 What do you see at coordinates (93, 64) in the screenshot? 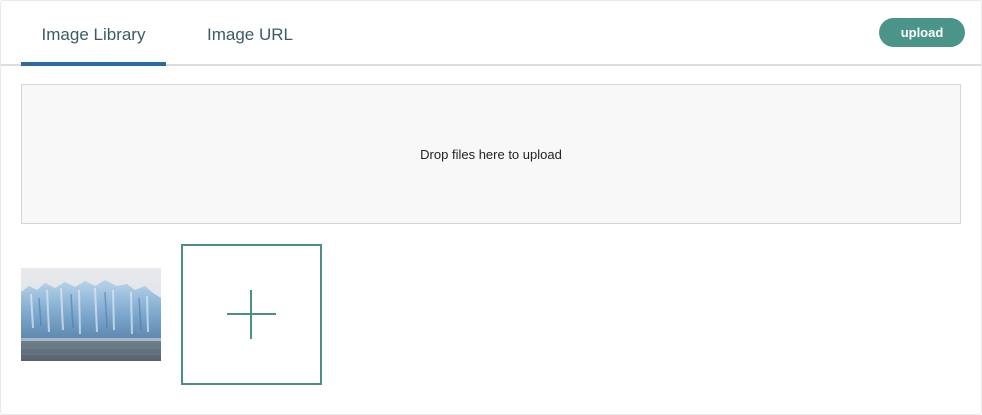
I see `active-tab-indicator` at bounding box center [93, 64].